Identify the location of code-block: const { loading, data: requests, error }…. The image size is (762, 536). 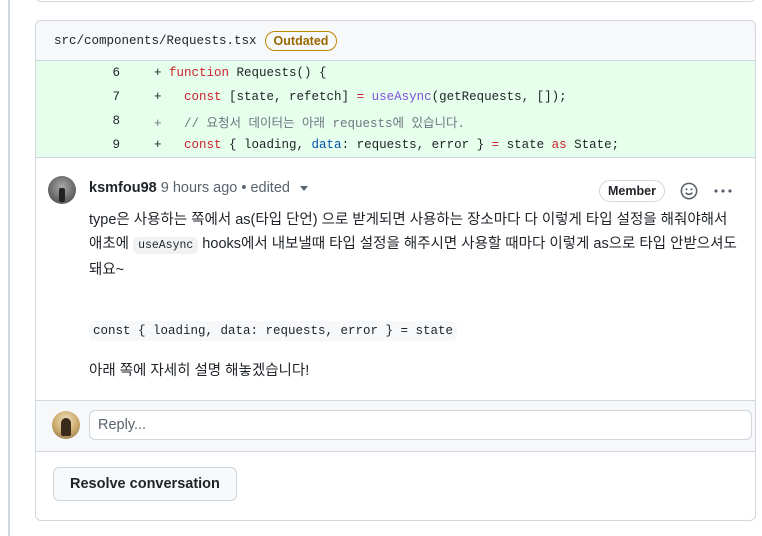
(273, 331).